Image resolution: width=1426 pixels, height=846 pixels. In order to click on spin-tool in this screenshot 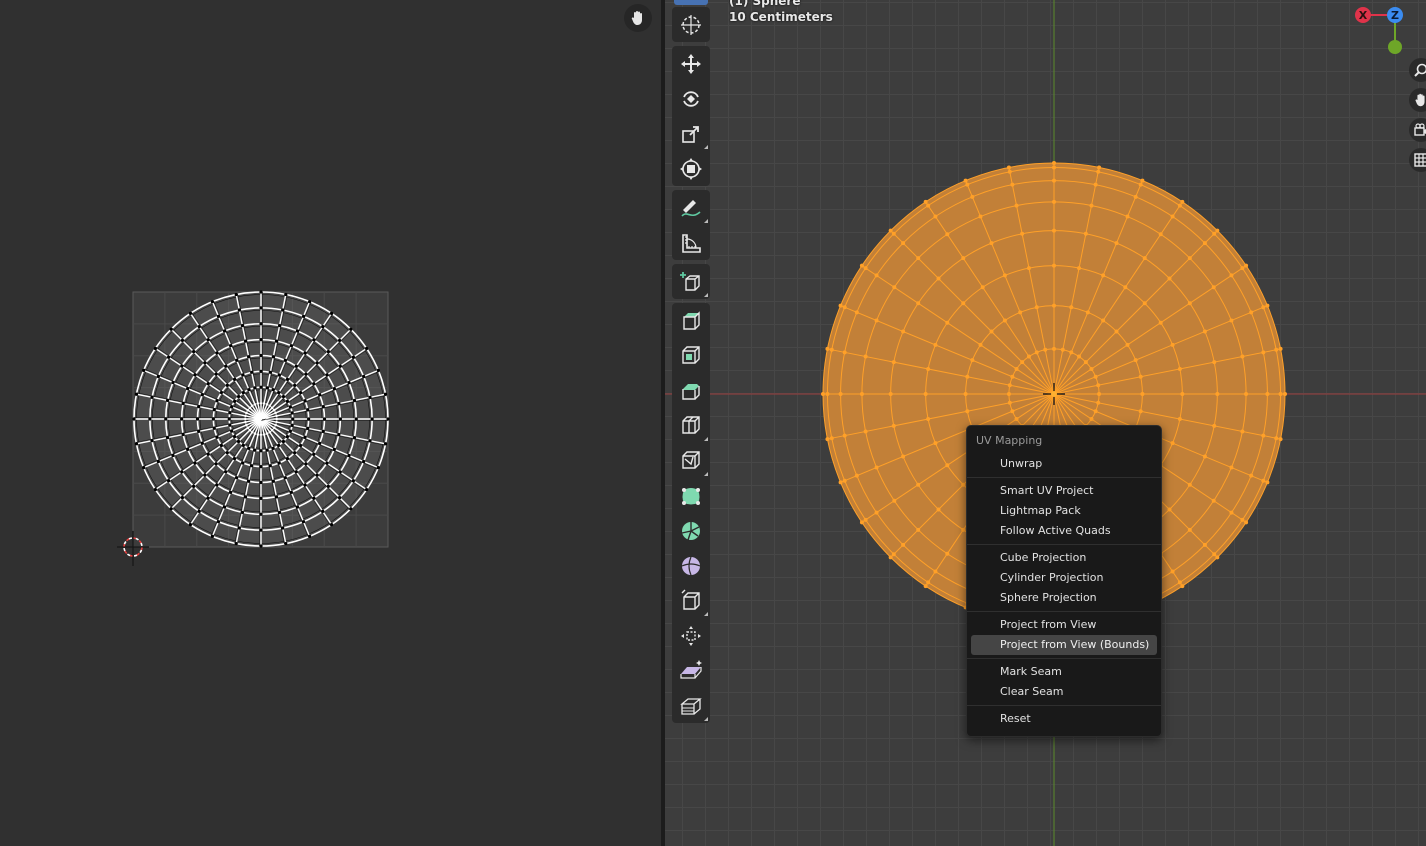, I will do `click(691, 530)`.